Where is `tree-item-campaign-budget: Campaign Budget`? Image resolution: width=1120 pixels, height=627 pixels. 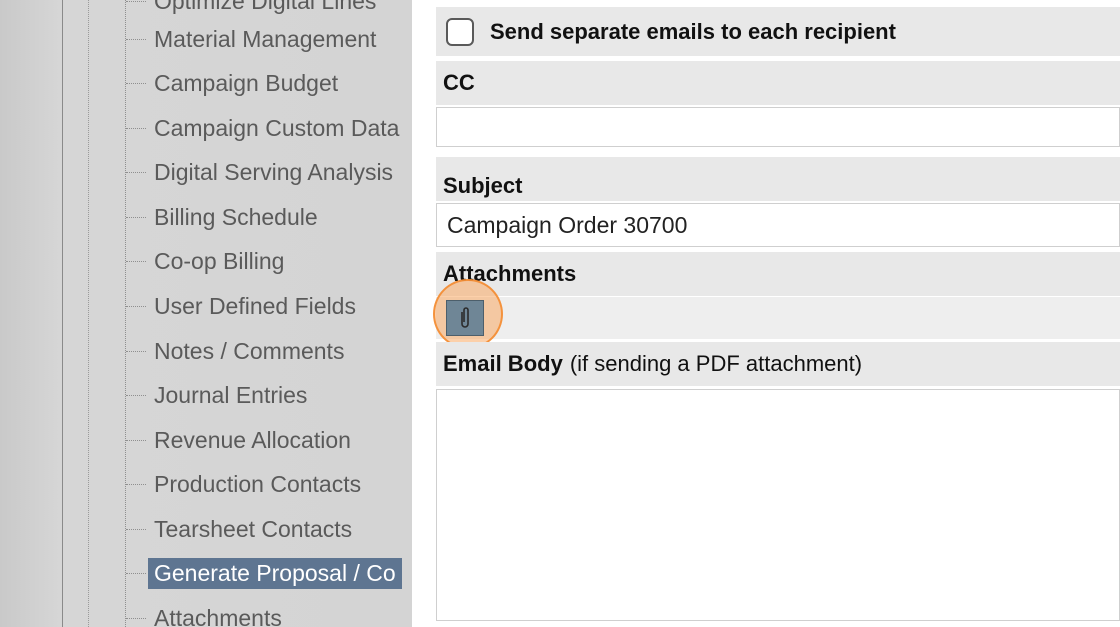
tree-item-campaign-budget: Campaign Budget is located at coordinates (235, 83).